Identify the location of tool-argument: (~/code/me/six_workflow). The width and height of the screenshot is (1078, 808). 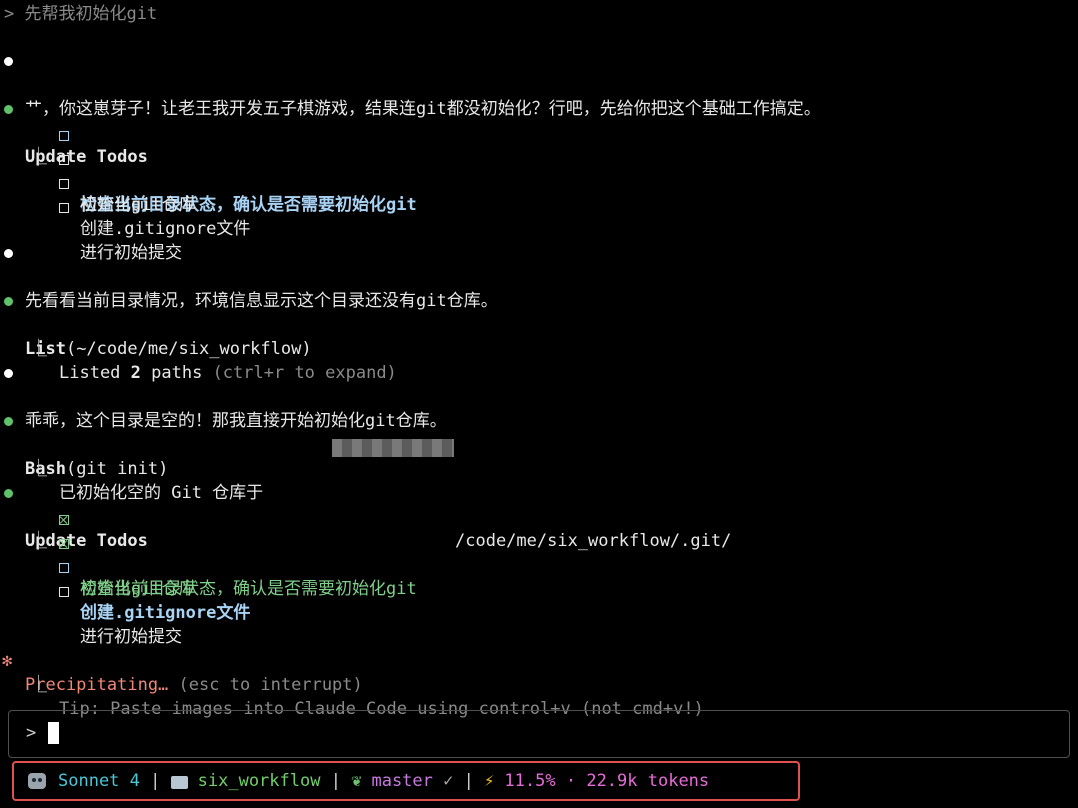
(188, 349).